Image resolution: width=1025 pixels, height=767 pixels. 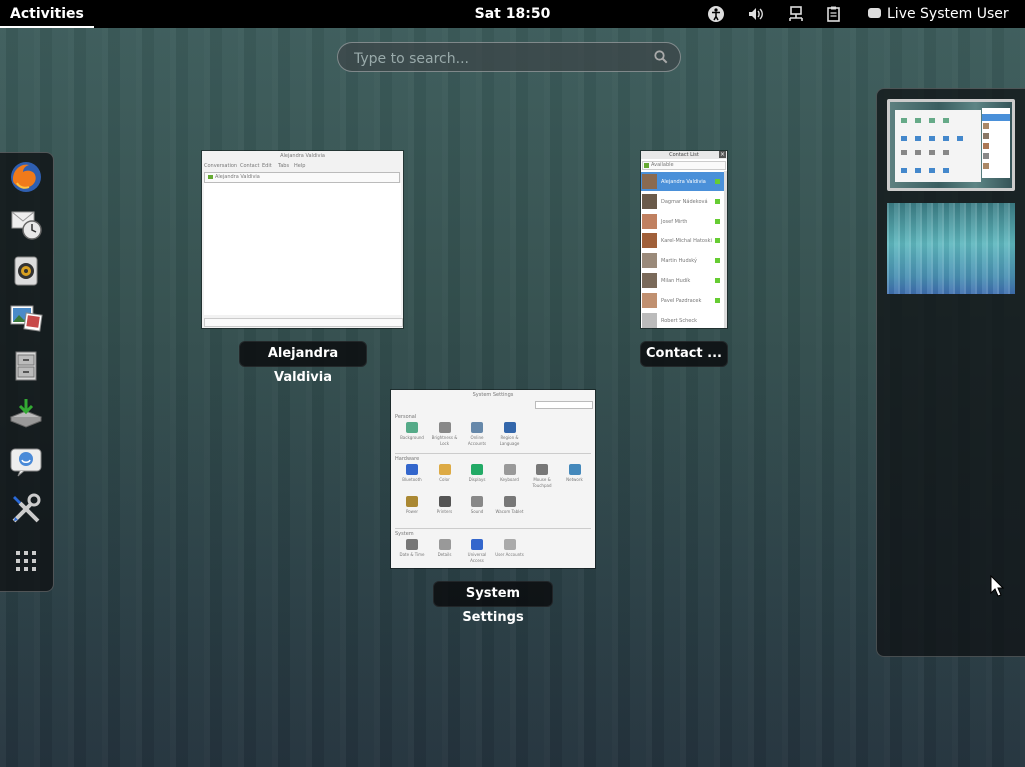 What do you see at coordinates (510, 510) in the screenshot?
I see `settings-panel-item: Wacom Tablet` at bounding box center [510, 510].